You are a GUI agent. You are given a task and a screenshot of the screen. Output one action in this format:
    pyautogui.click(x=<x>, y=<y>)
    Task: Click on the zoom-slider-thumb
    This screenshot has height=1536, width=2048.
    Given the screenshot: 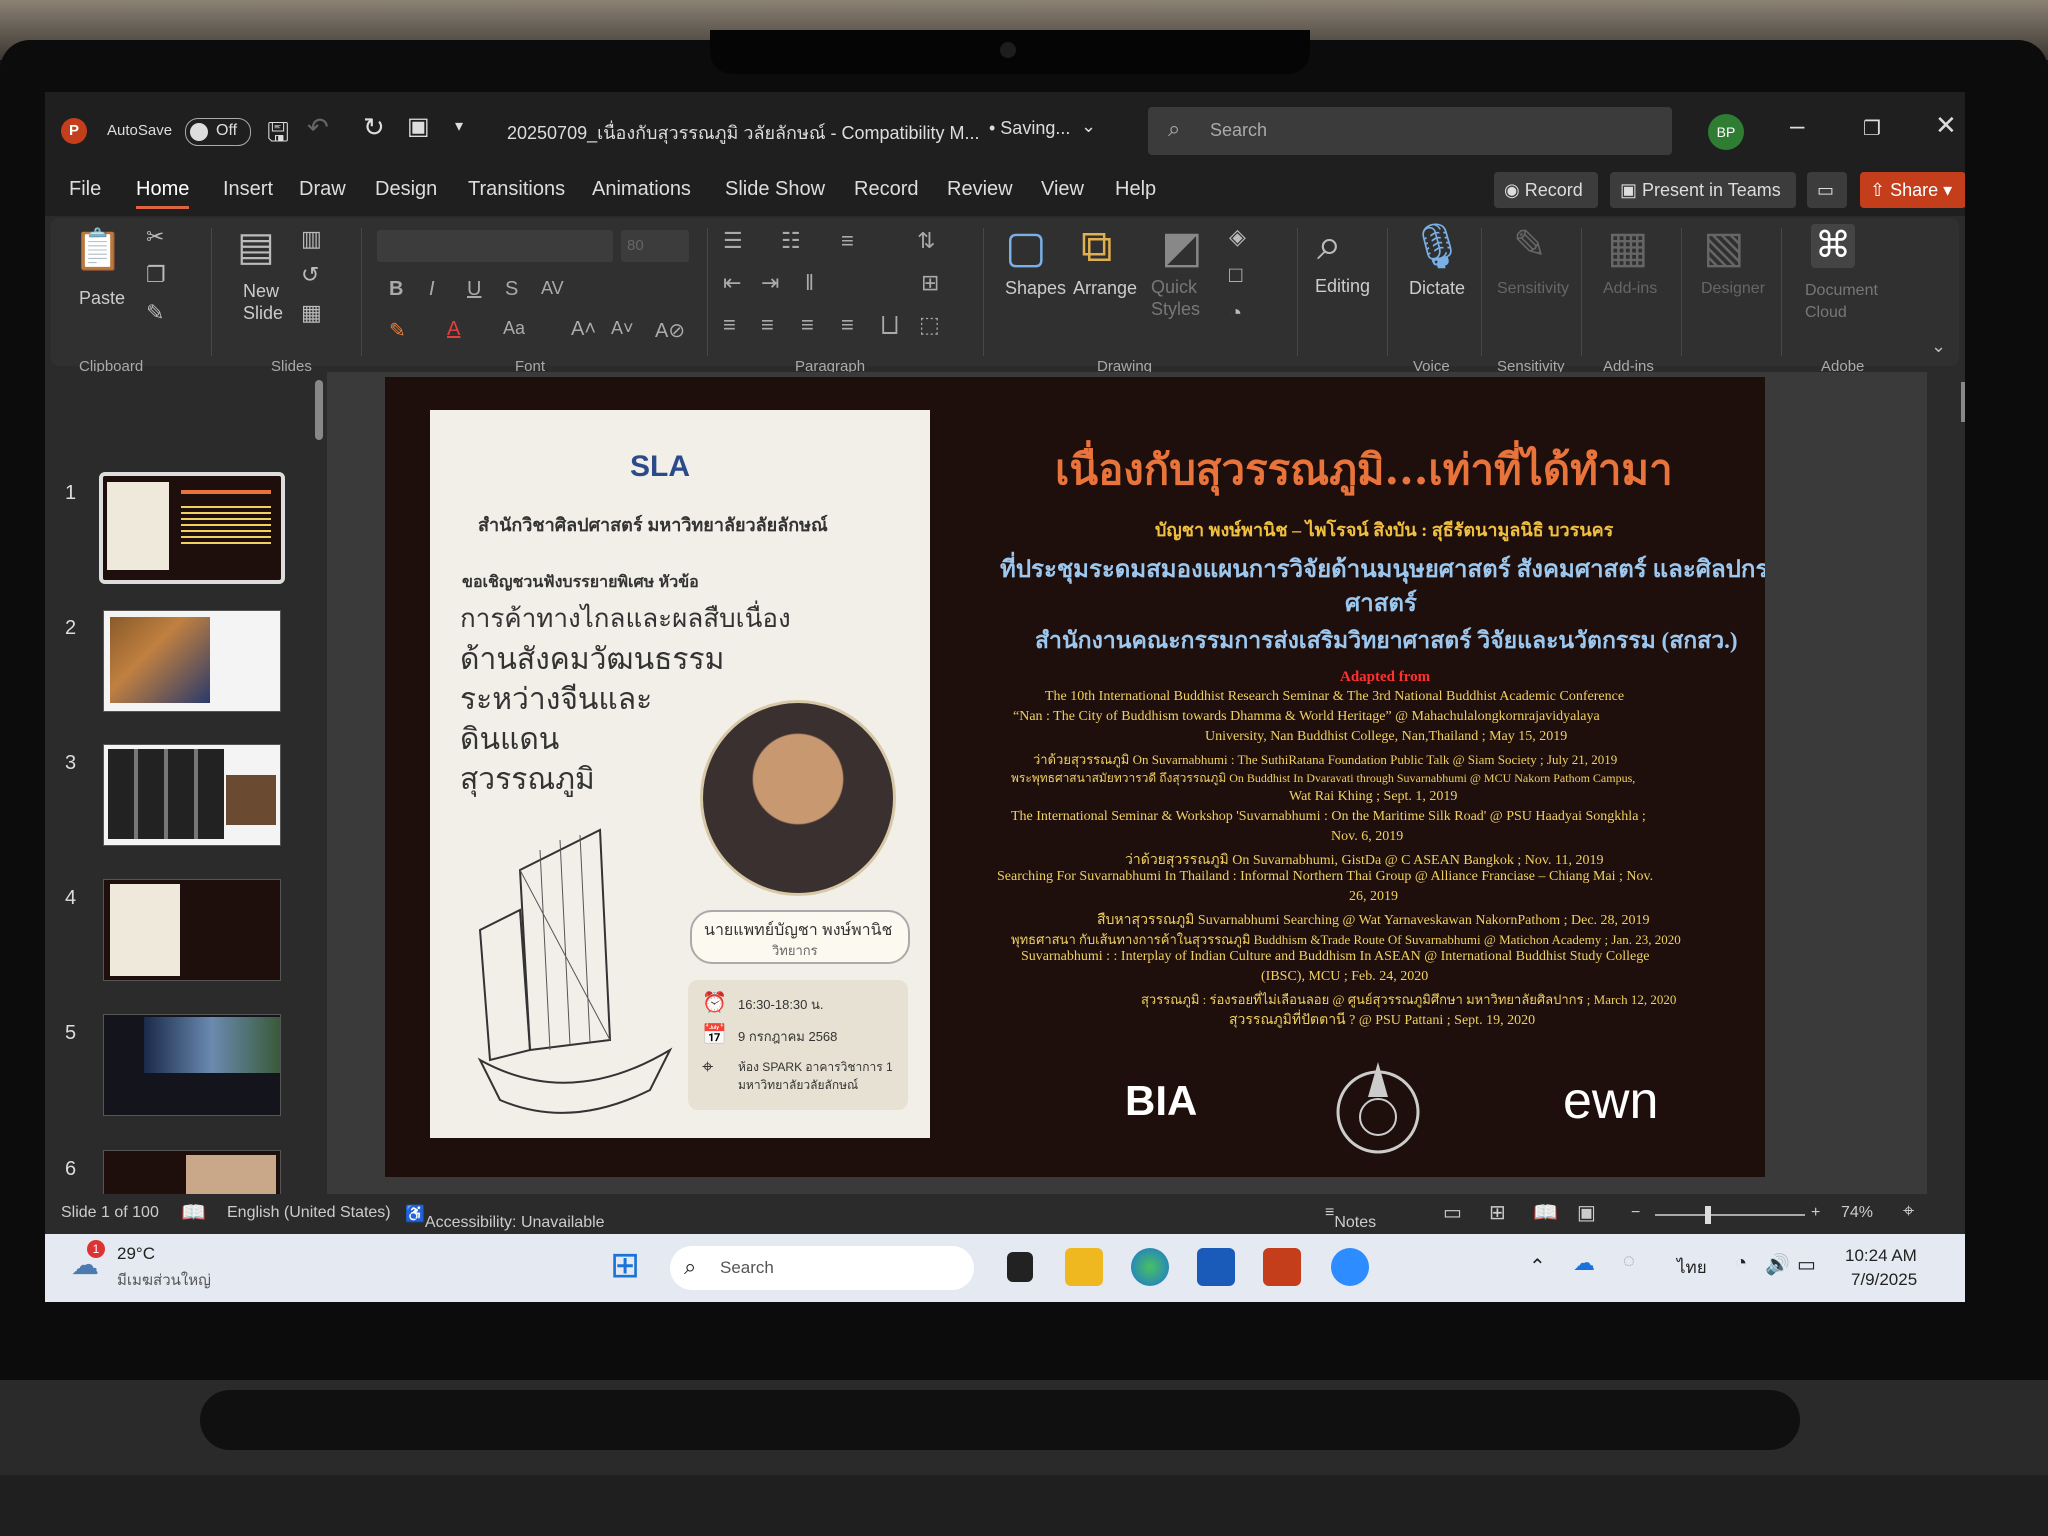 What is the action you would take?
    pyautogui.click(x=1708, y=1215)
    